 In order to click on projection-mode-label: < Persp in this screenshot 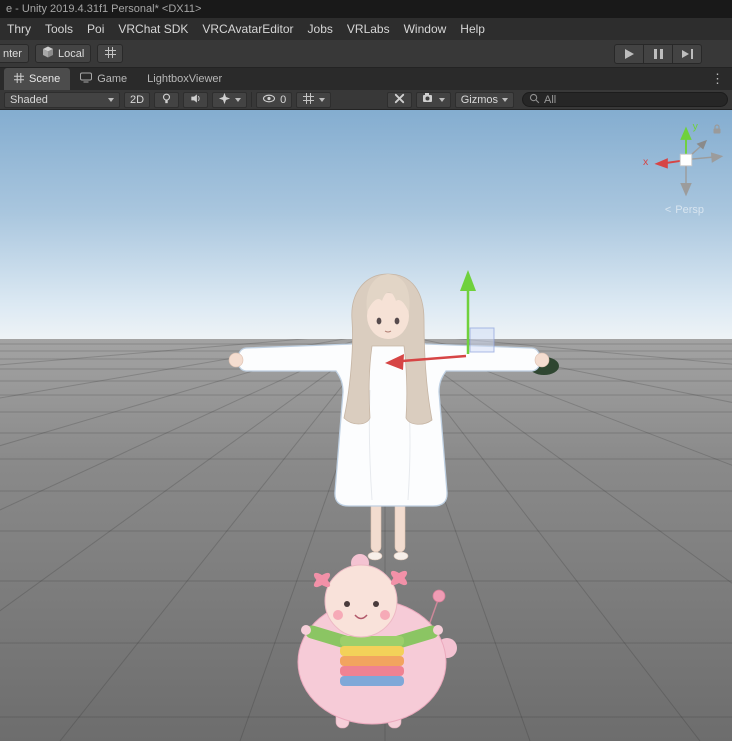, I will do `click(684, 210)`.